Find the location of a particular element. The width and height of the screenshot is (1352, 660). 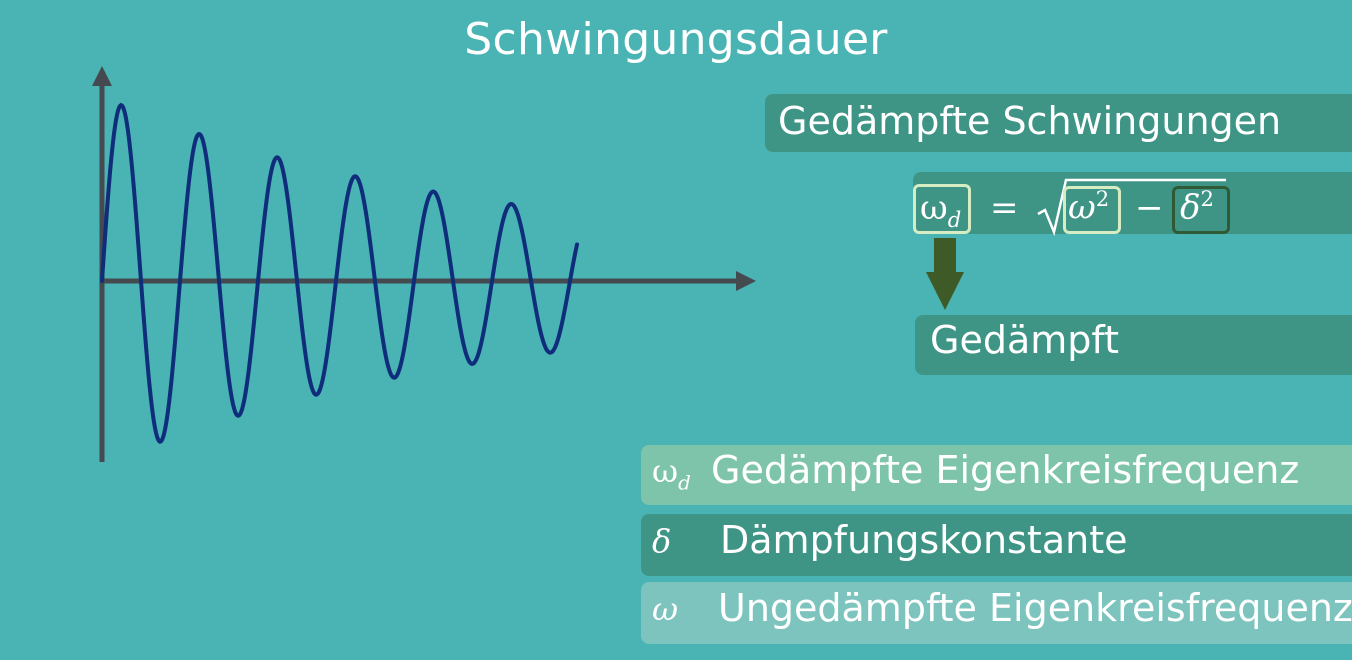

formula-lhs: ωd is located at coordinates (941, 210).